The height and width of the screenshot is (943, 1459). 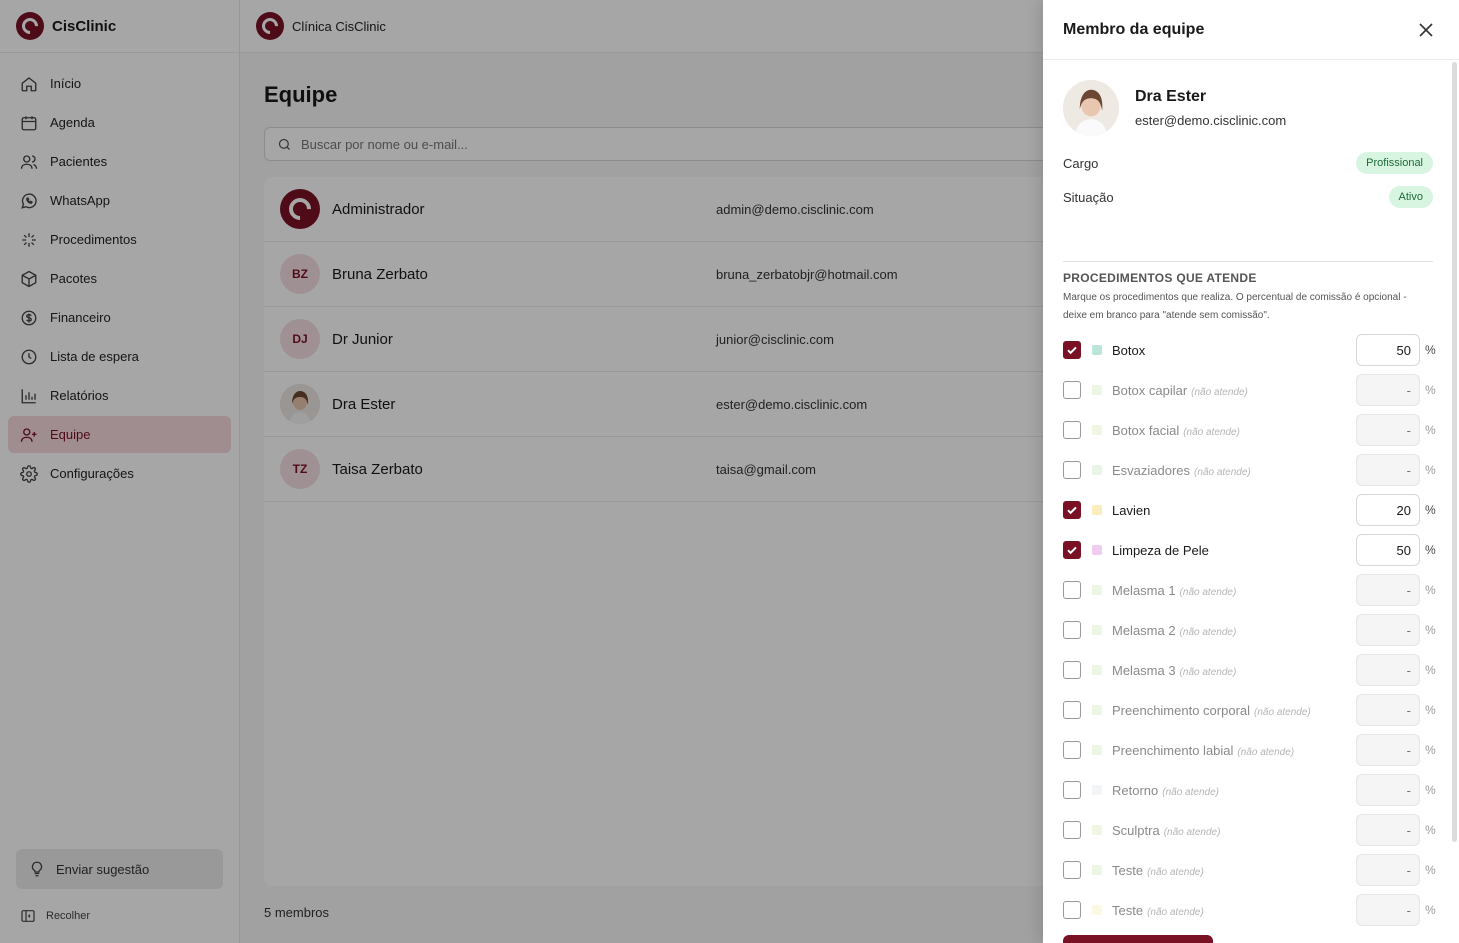 What do you see at coordinates (1234, 350) in the screenshot?
I see `procedure-name-wrap: Botox` at bounding box center [1234, 350].